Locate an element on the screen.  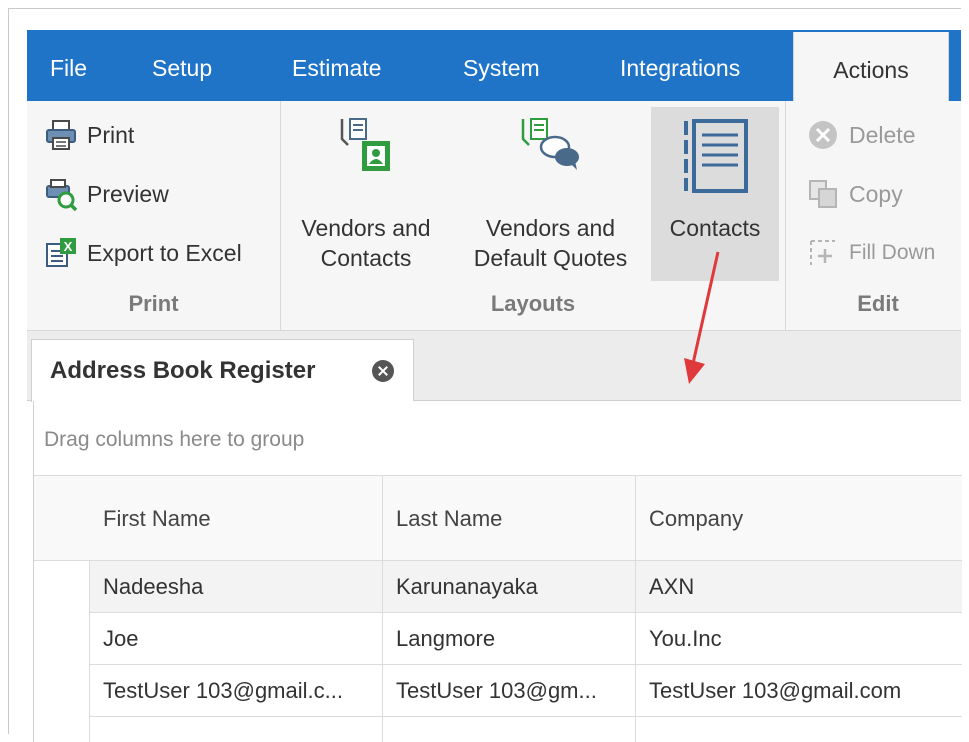
tab-integrations: Integrations is located at coordinates (680, 65).